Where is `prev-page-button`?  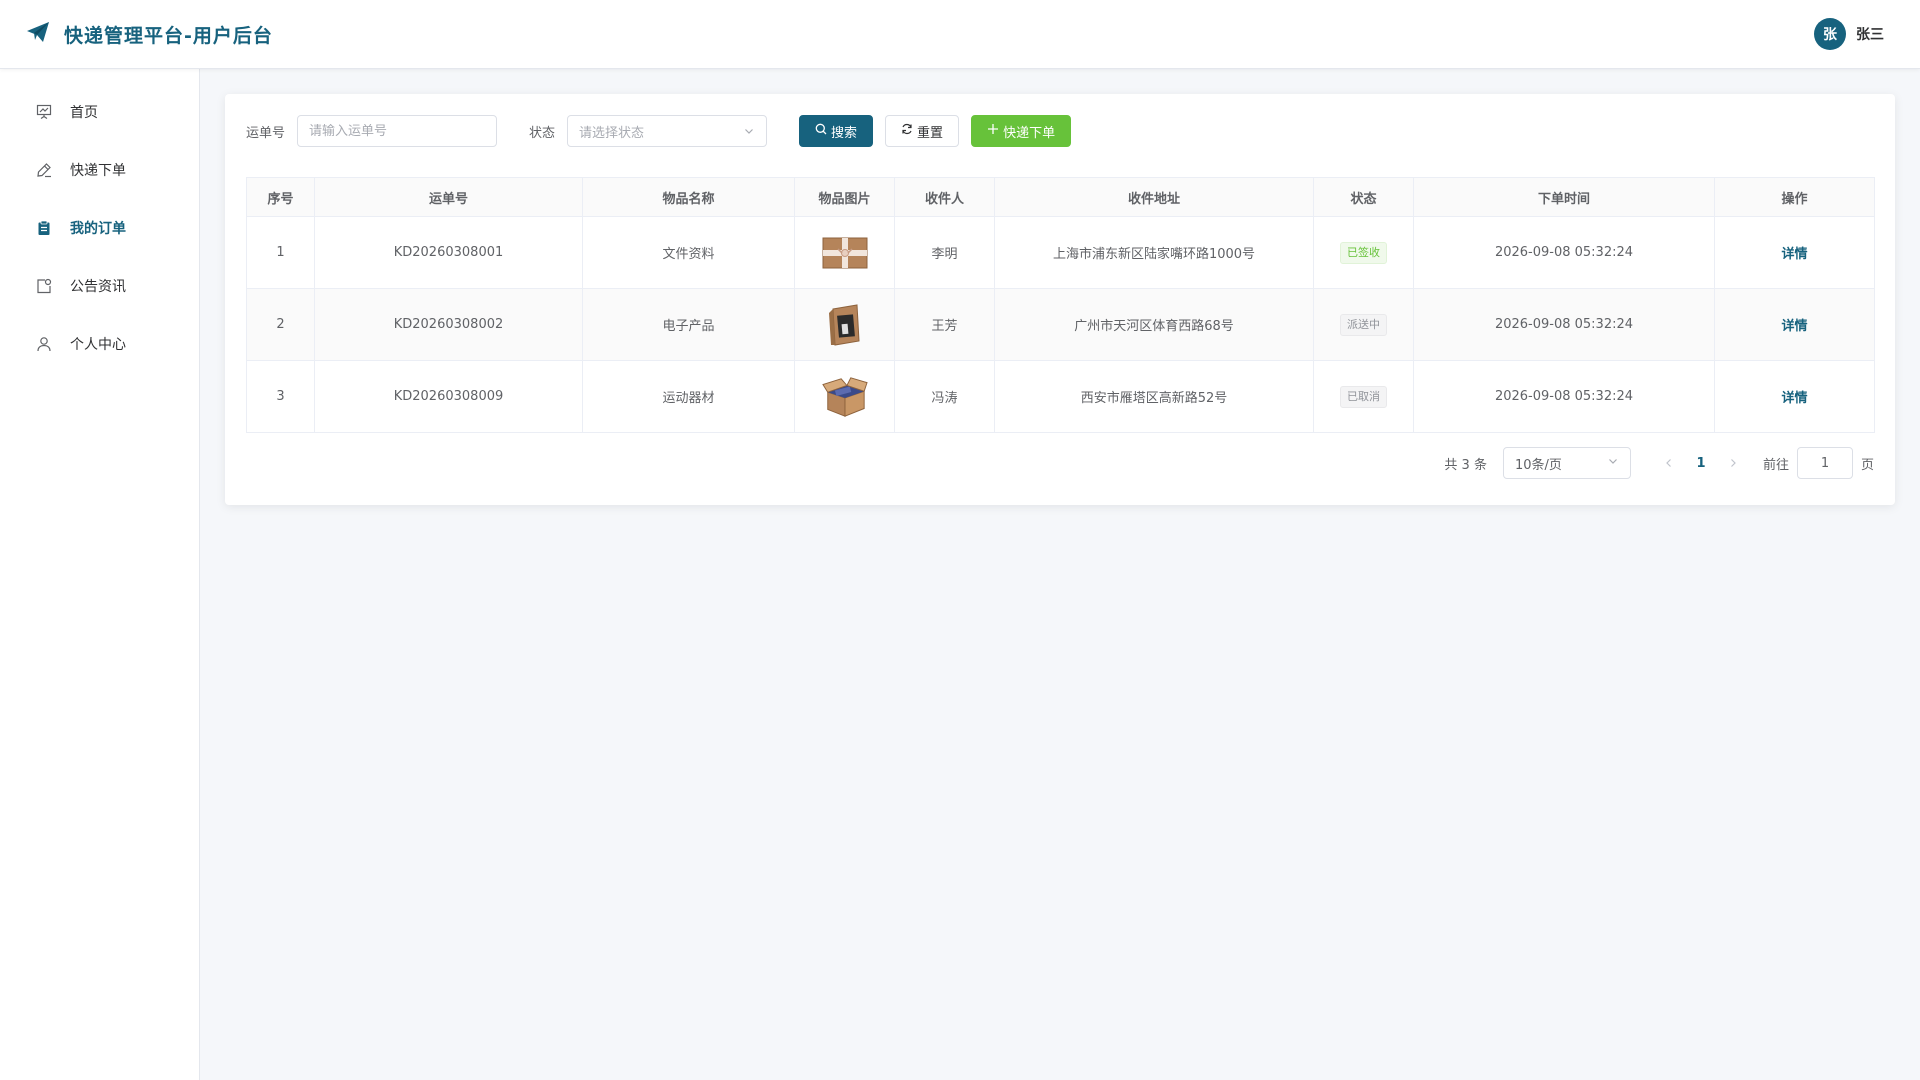 prev-page-button is located at coordinates (1669, 463).